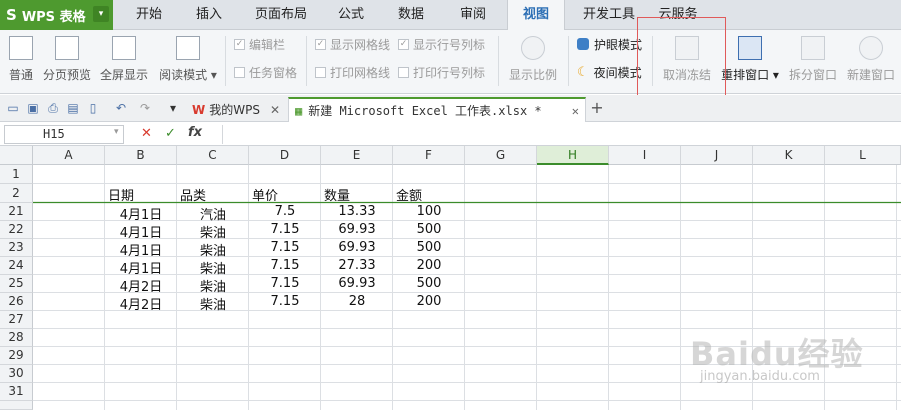 This screenshot has width=901, height=410. I want to click on cancel-icon: ✕, so click(146, 133).